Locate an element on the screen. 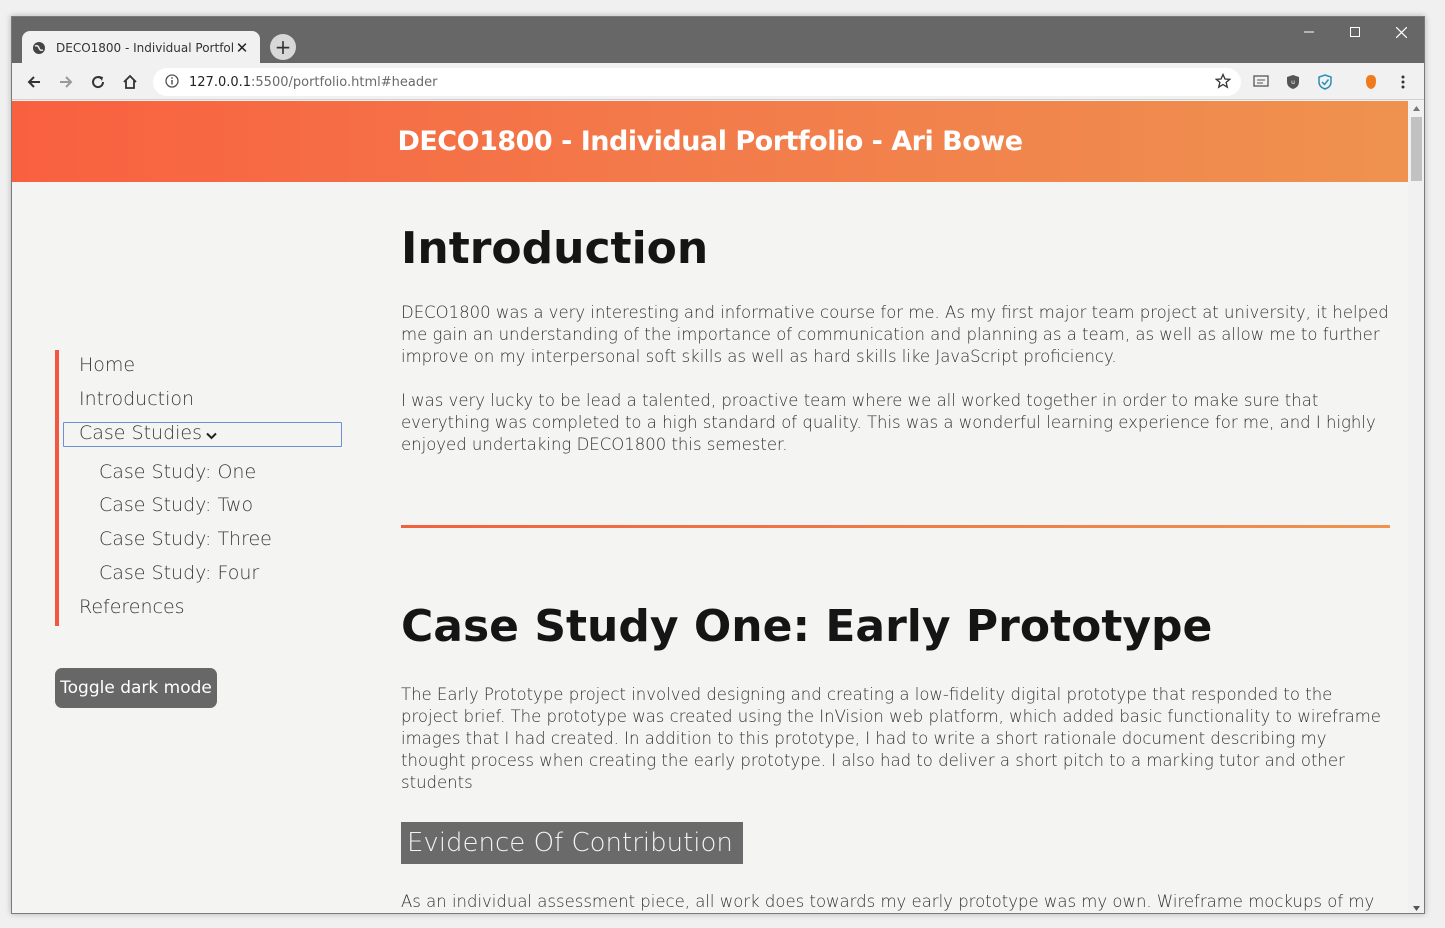 The width and height of the screenshot is (1445, 928). menu-kebab-icon is located at coordinates (1403, 82).